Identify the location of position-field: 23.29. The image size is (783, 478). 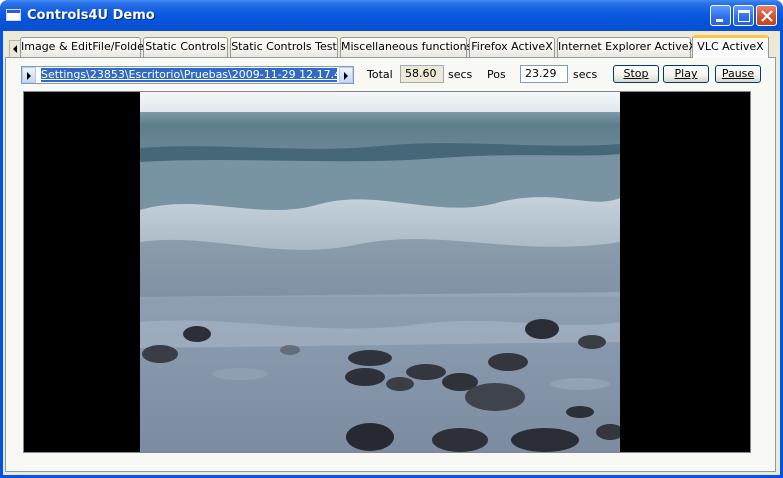
(544, 74).